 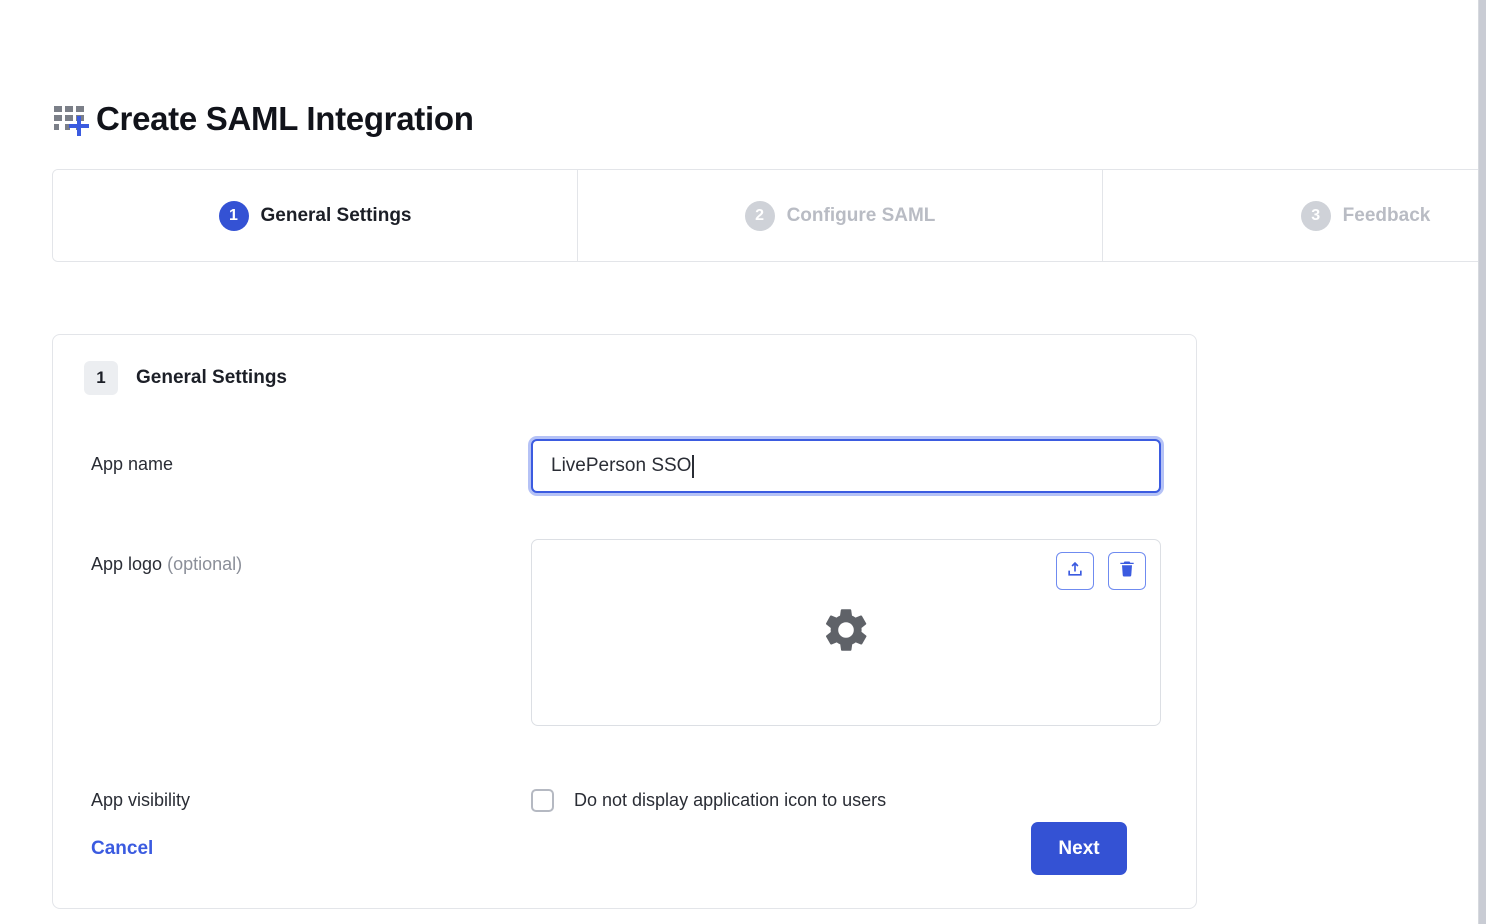 What do you see at coordinates (693, 466) in the screenshot?
I see `text-caret` at bounding box center [693, 466].